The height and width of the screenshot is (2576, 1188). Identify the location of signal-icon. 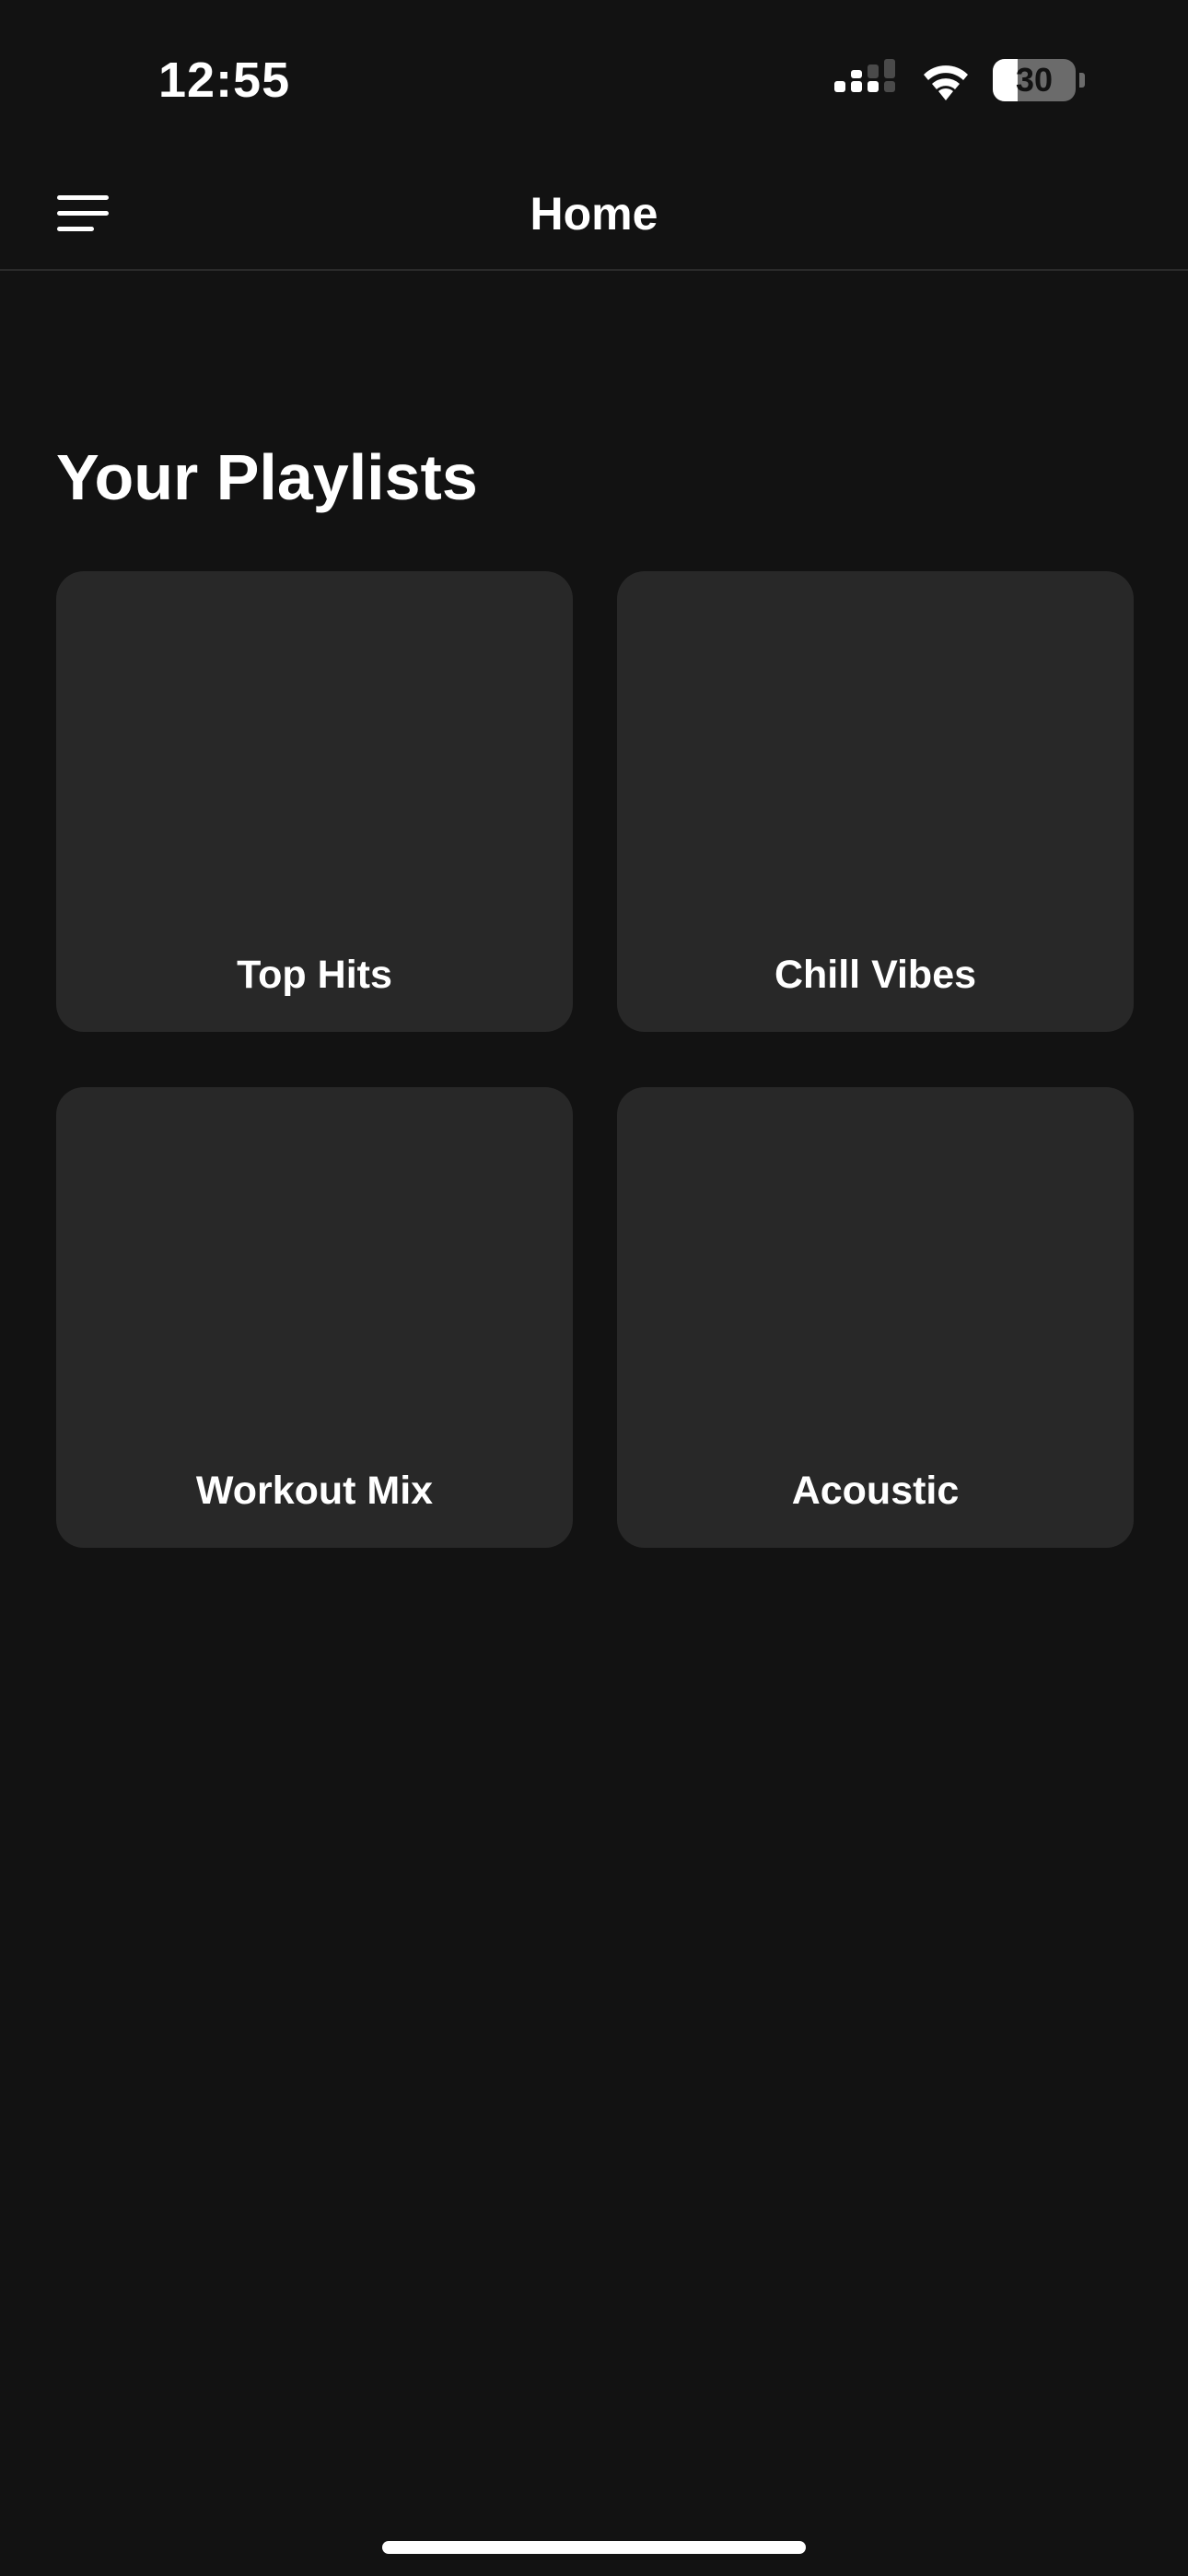
(864, 75).